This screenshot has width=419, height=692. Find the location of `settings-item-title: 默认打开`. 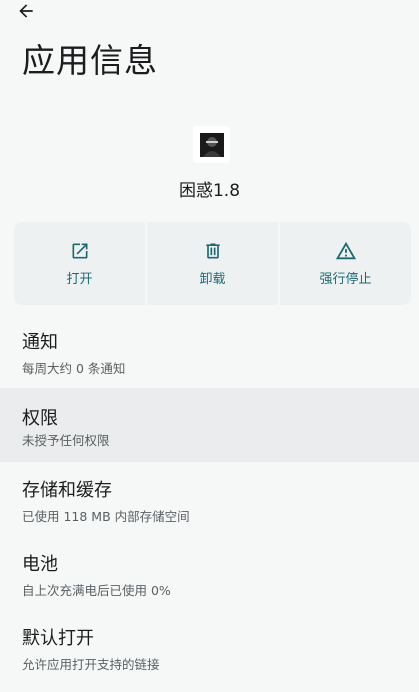

settings-item-title: 默认打开 is located at coordinates (58, 638).